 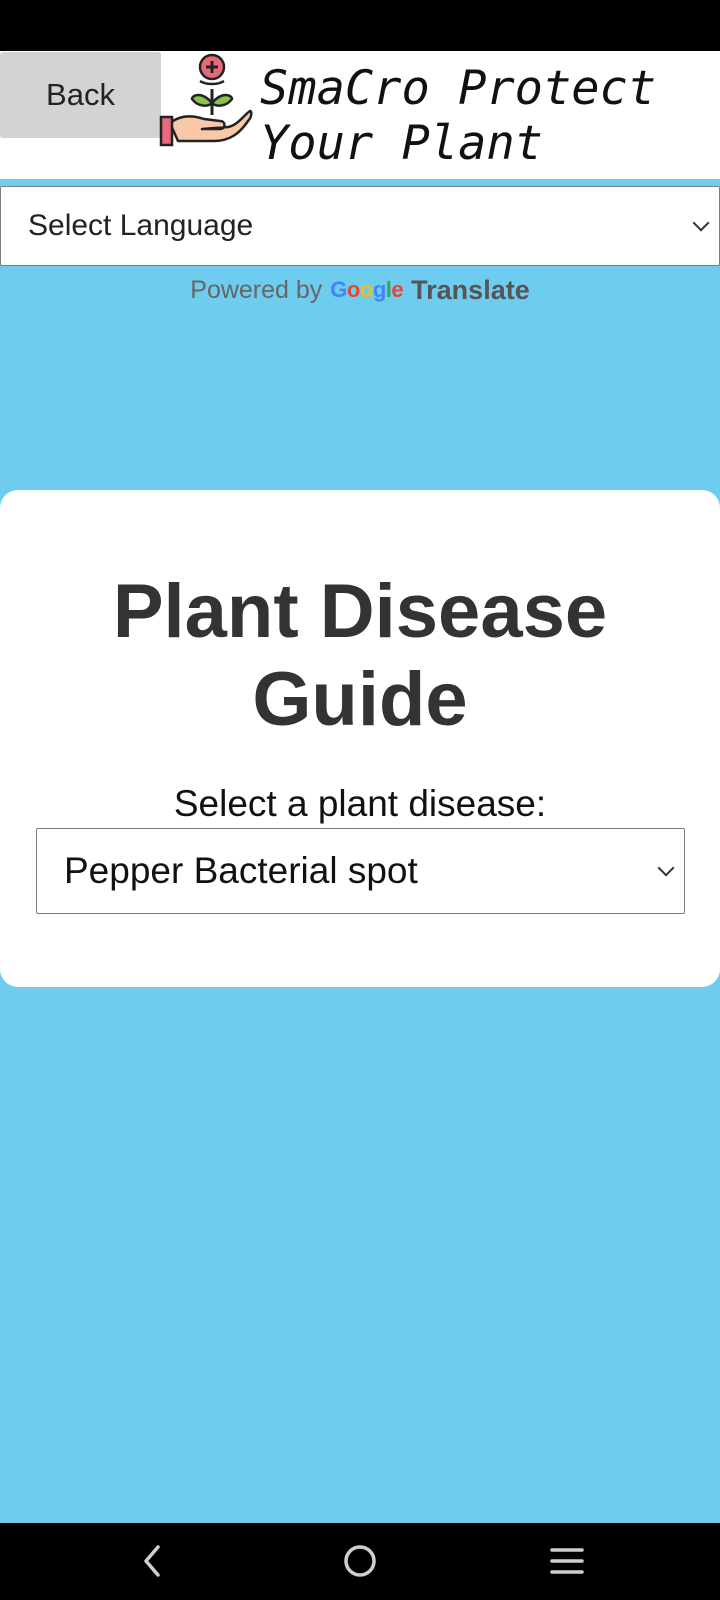 I want to click on disease-select: Pepper Bacterial spot, so click(x=360, y=871).